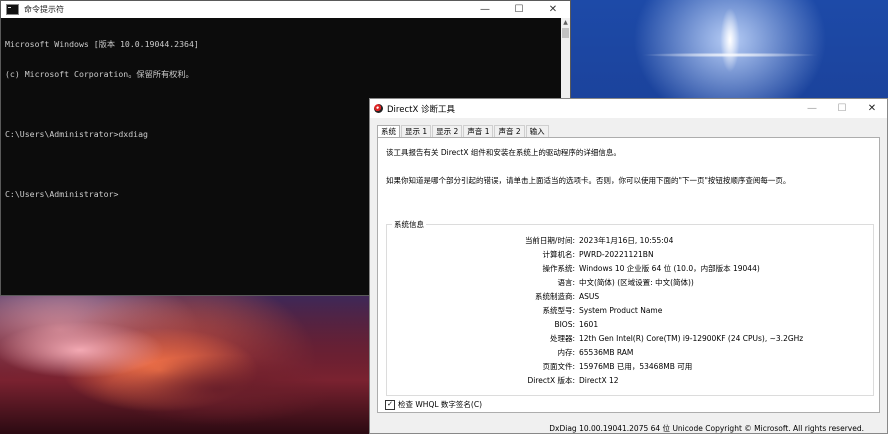 The height and width of the screenshot is (434, 888). What do you see at coordinates (378, 108) in the screenshot?
I see `directx-app-icon` at bounding box center [378, 108].